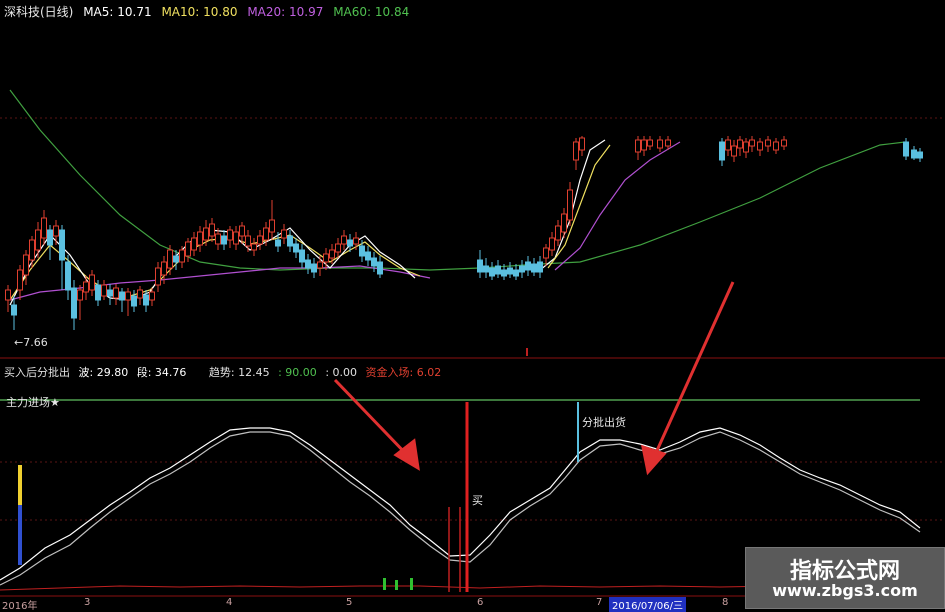 The height and width of the screenshot is (612, 945). Describe the element at coordinates (20, 606) in the screenshot. I see `date-year: 2016年` at that location.